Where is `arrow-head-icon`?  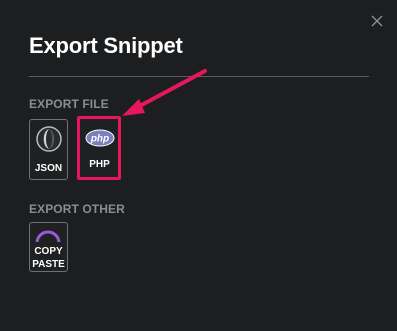
arrow-head-icon is located at coordinates (133, 107).